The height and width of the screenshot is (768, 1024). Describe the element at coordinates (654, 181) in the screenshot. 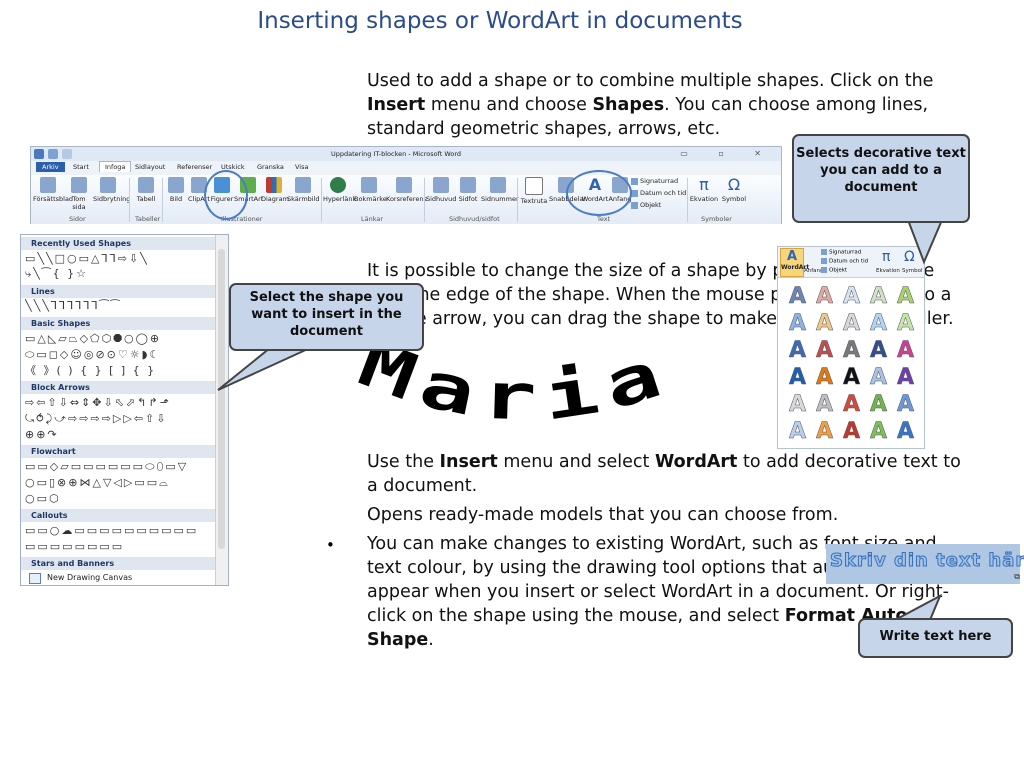

I see `signaturrad-item: Signaturrad` at that location.